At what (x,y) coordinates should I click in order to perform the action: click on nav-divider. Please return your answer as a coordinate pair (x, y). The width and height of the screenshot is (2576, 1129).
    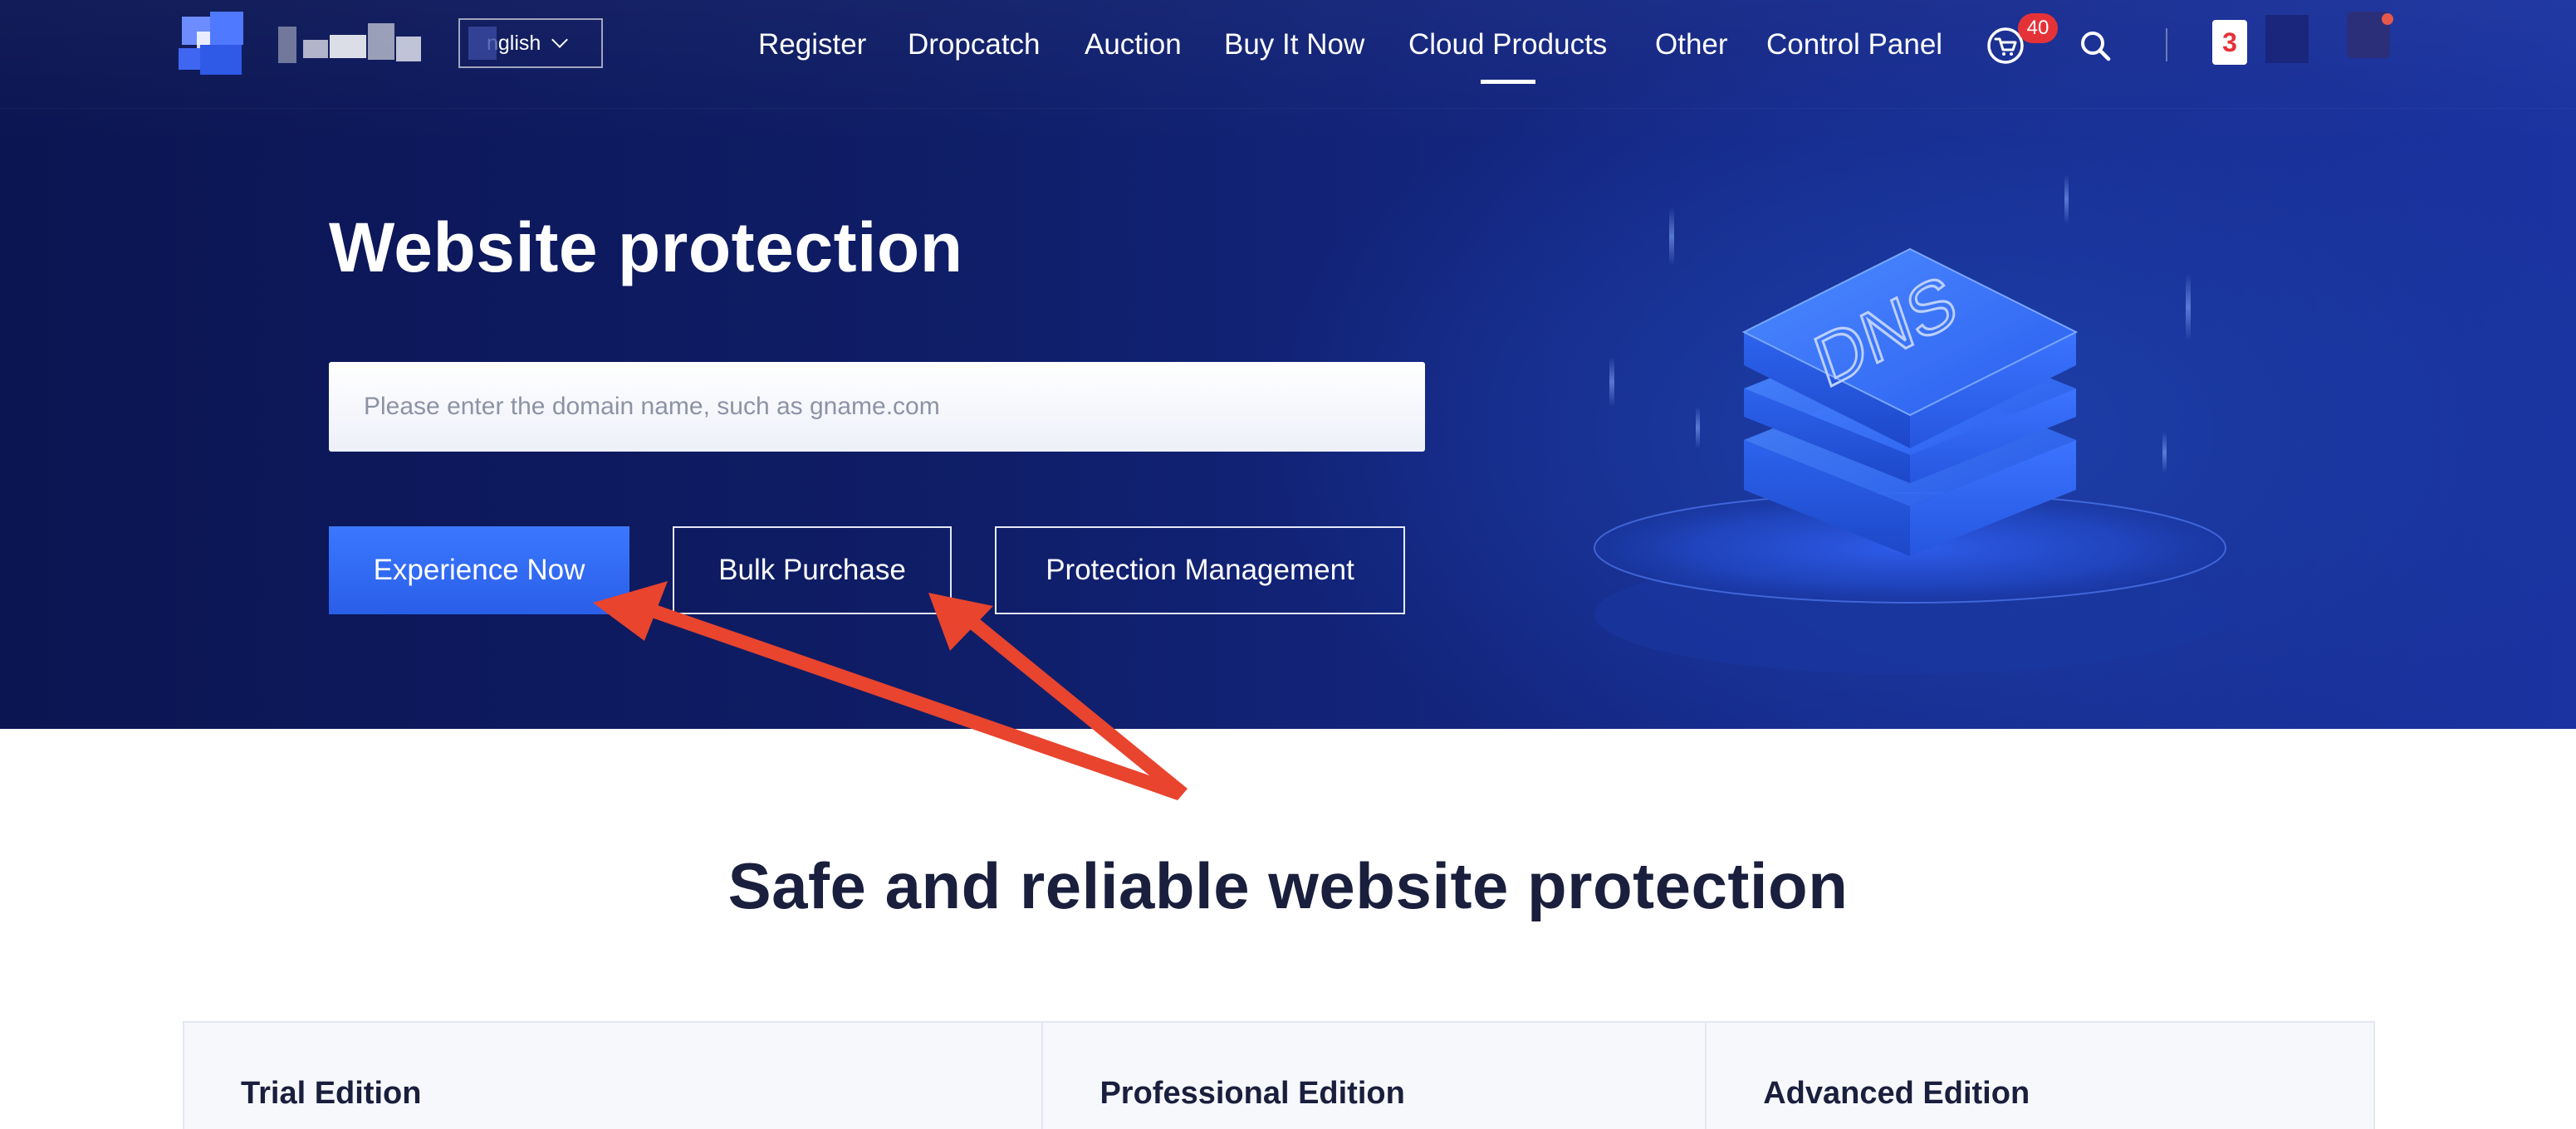
    Looking at the image, I should click on (2166, 45).